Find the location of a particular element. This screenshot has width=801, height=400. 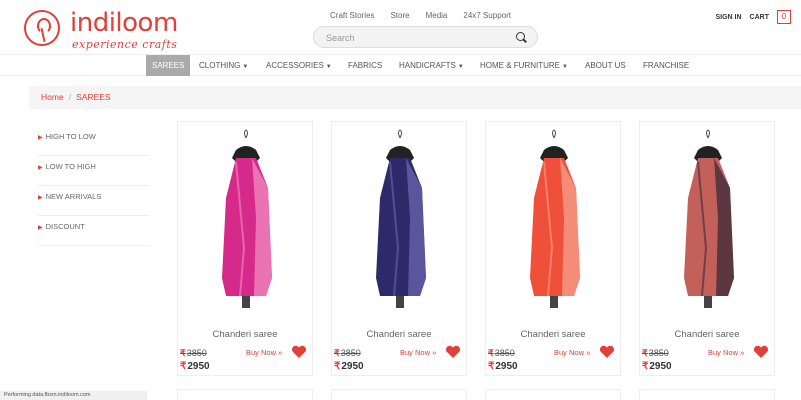

brand-tagline: experience crafts is located at coordinates (125, 44).